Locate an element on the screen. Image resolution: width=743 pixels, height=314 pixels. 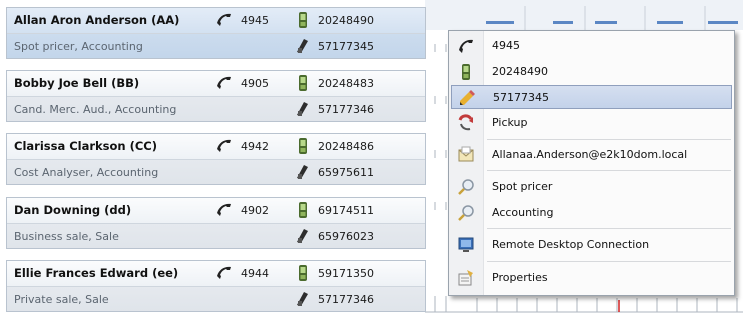
contact-name: Dan Downing (dd) is located at coordinates (72, 210).